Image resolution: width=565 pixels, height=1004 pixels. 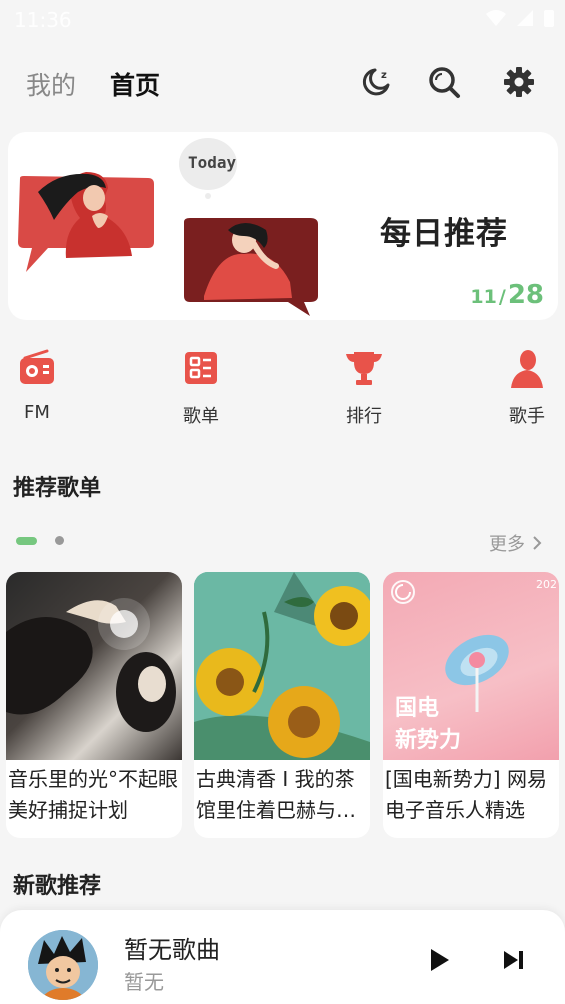 What do you see at coordinates (40, 540) in the screenshot?
I see `carousel-indicator` at bounding box center [40, 540].